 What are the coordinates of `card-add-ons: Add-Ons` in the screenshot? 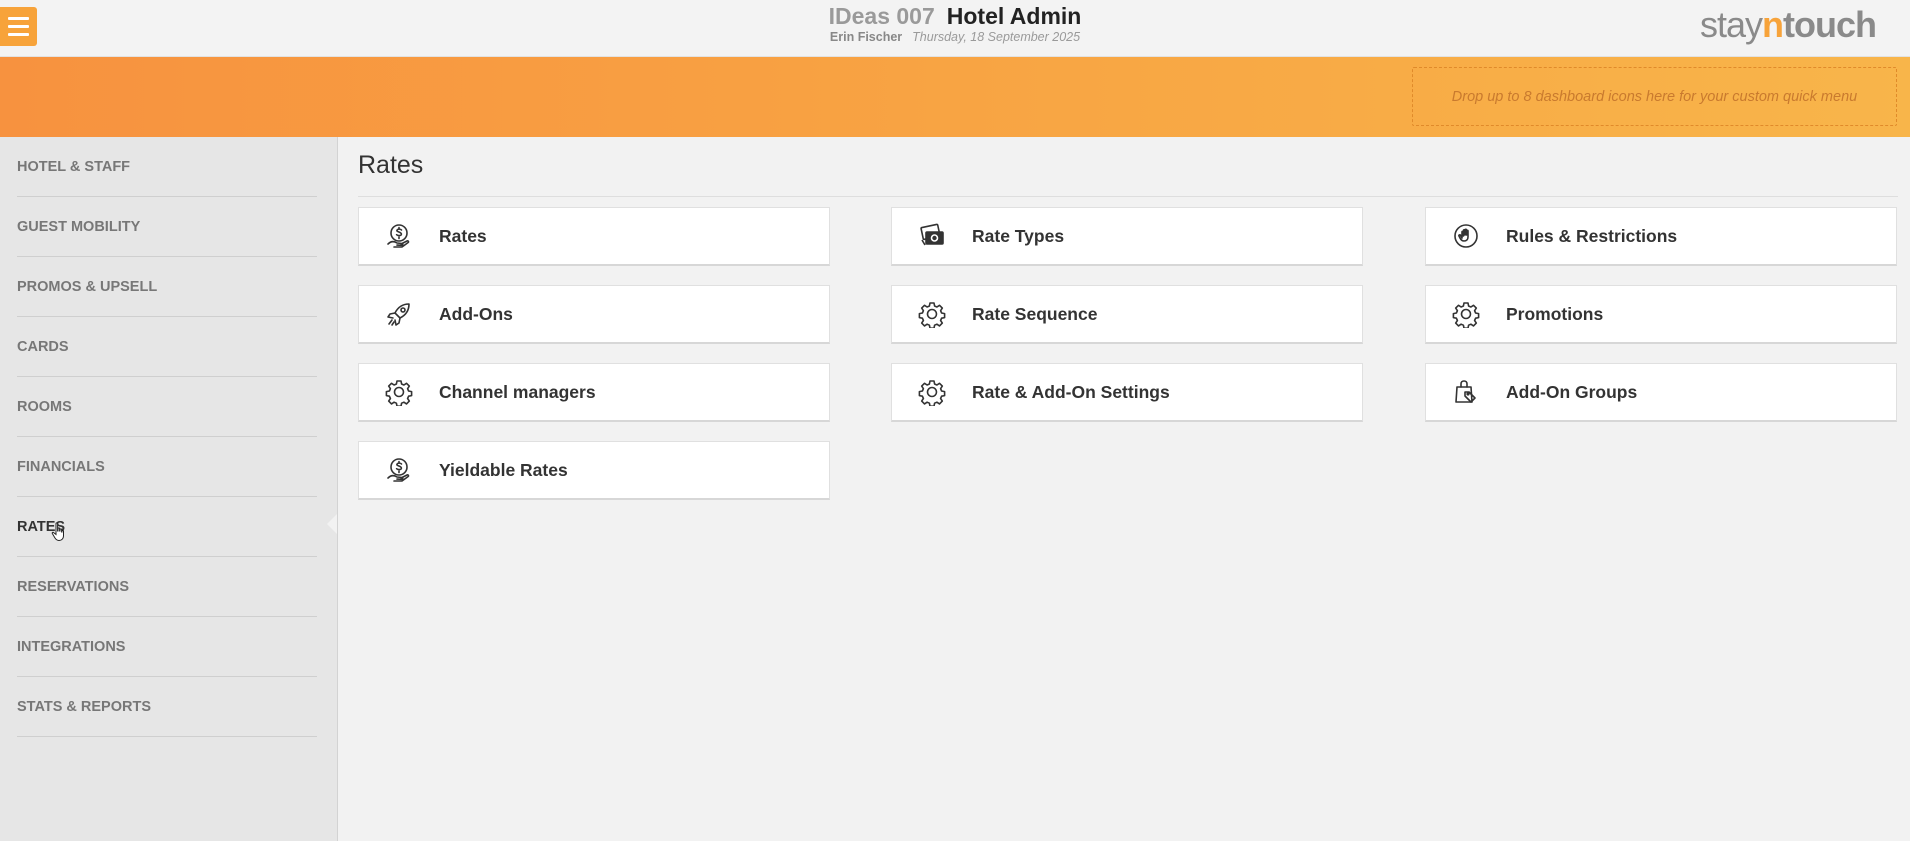 It's located at (594, 314).